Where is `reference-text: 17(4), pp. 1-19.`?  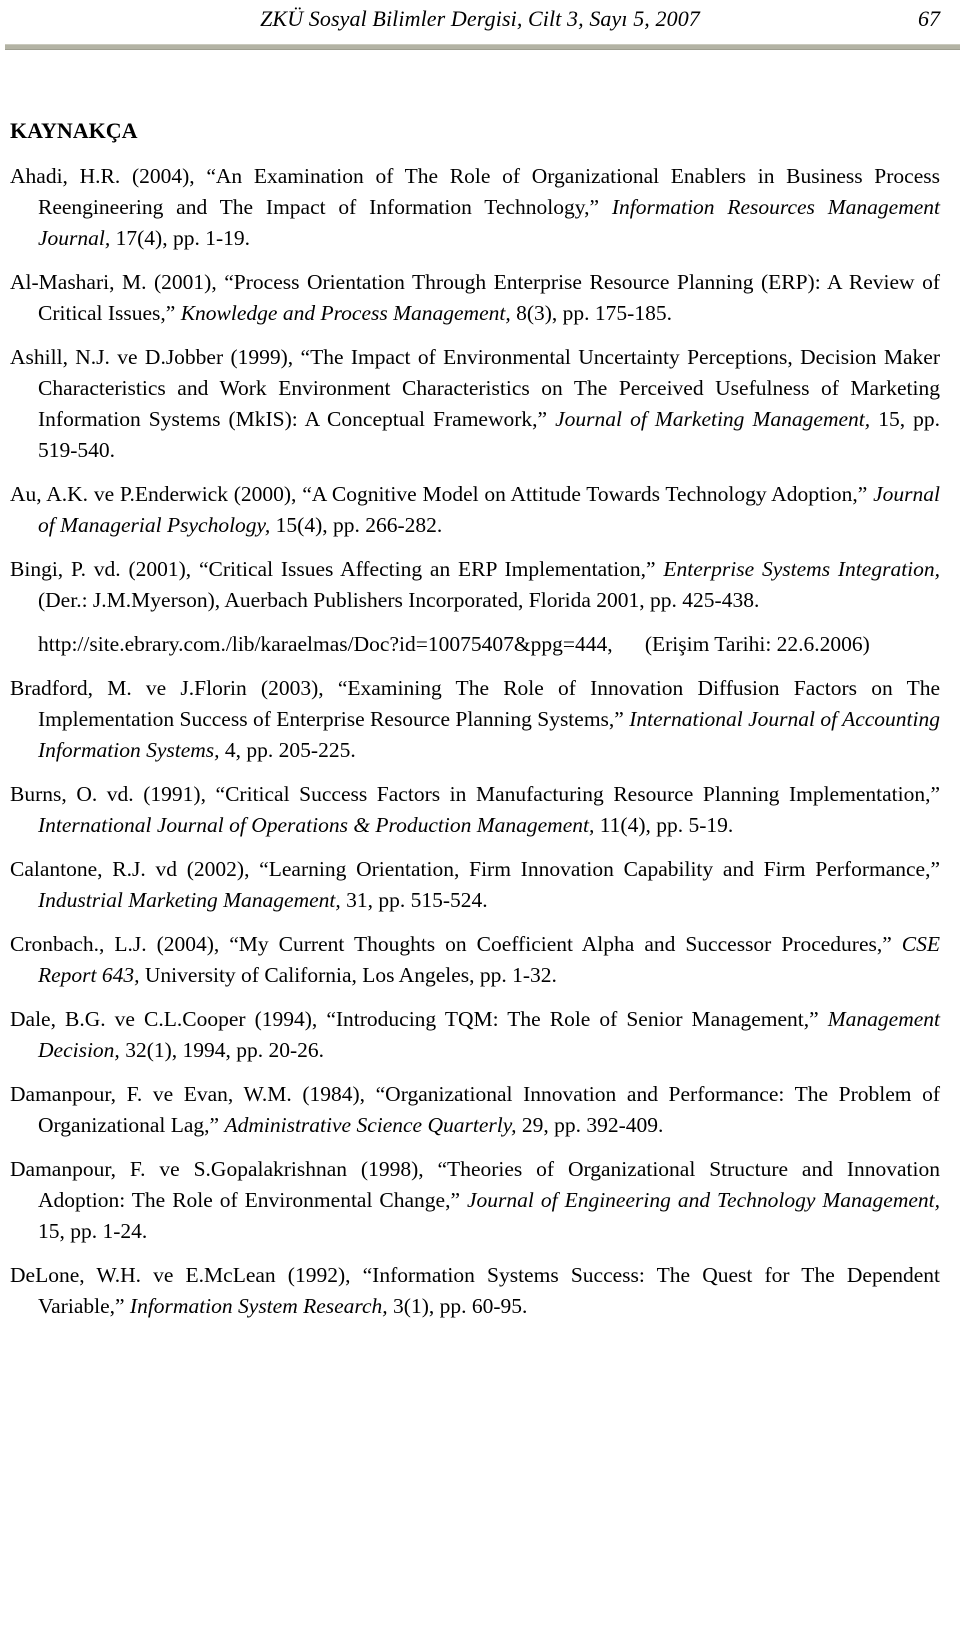 reference-text: 17(4), pp. 1-19. is located at coordinates (180, 238).